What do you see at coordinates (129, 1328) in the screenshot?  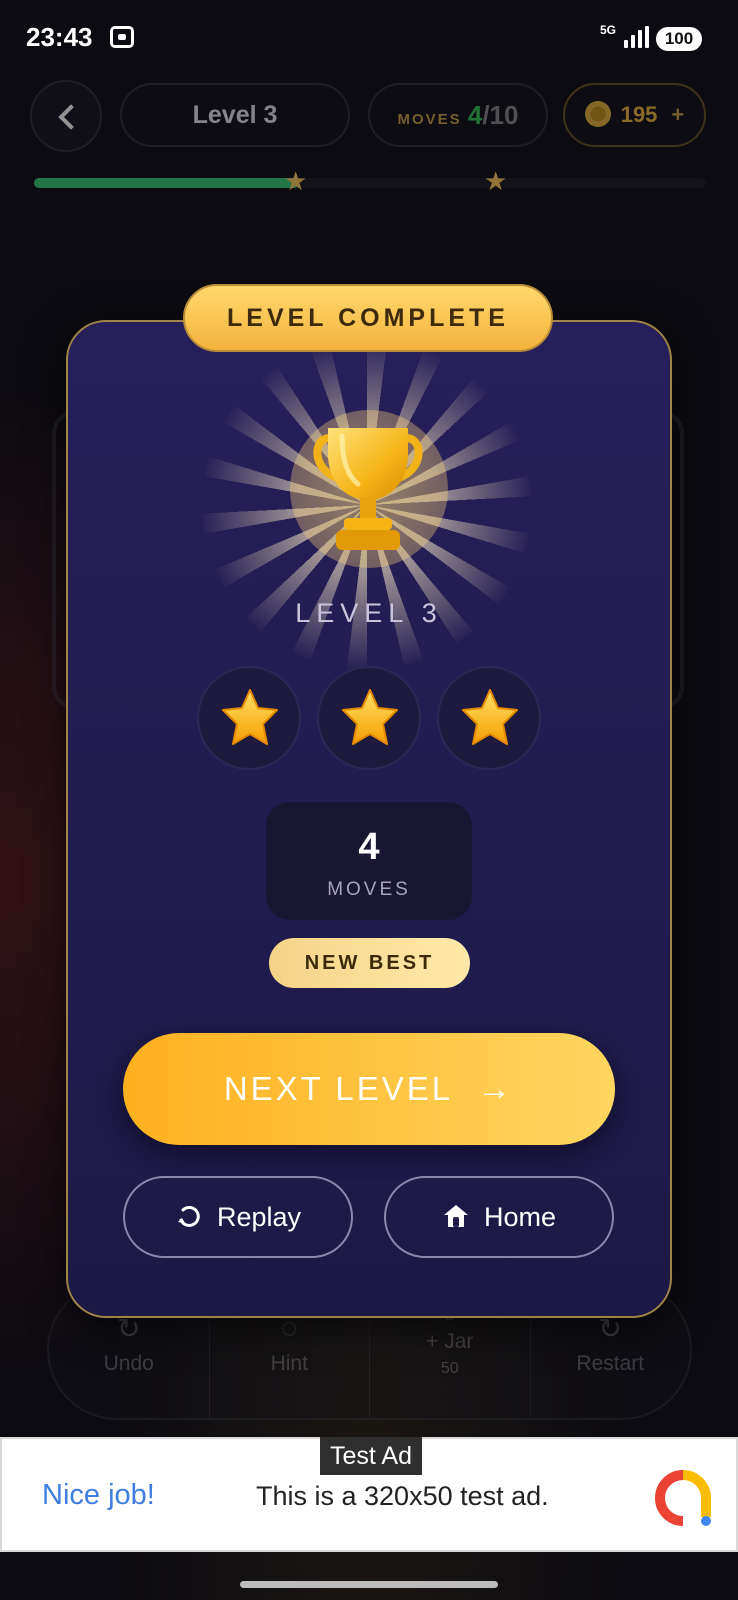 I see `undo-icon: ↻` at bounding box center [129, 1328].